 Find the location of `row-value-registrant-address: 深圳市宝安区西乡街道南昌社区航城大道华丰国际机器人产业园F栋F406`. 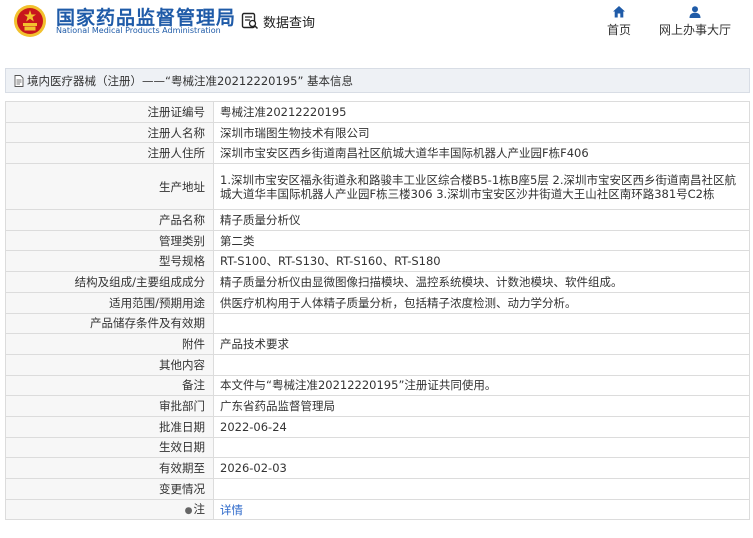

row-value-registrant-address: 深圳市宝安区西乡街道南昌社区航城大道华丰国际机器人产业园F栋F406 is located at coordinates (481, 153).